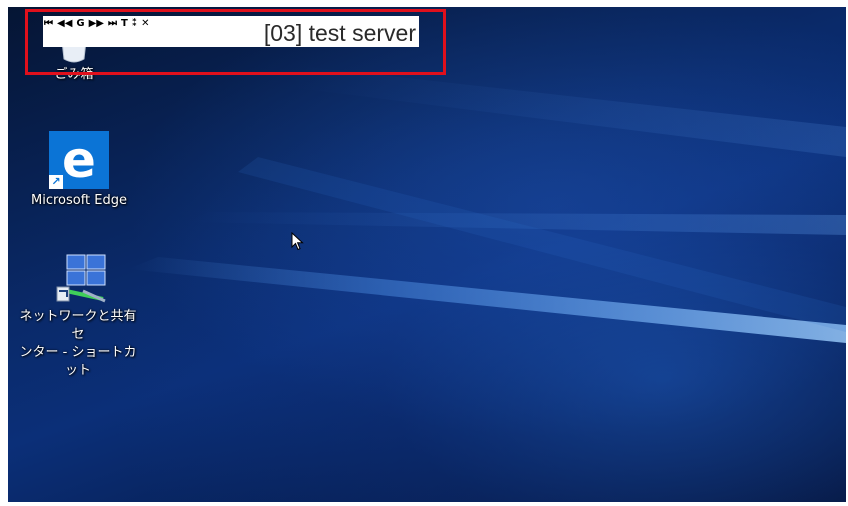 The width and height of the screenshot is (848, 506). What do you see at coordinates (79, 160) in the screenshot?
I see `edge-icon: e ↗` at bounding box center [79, 160].